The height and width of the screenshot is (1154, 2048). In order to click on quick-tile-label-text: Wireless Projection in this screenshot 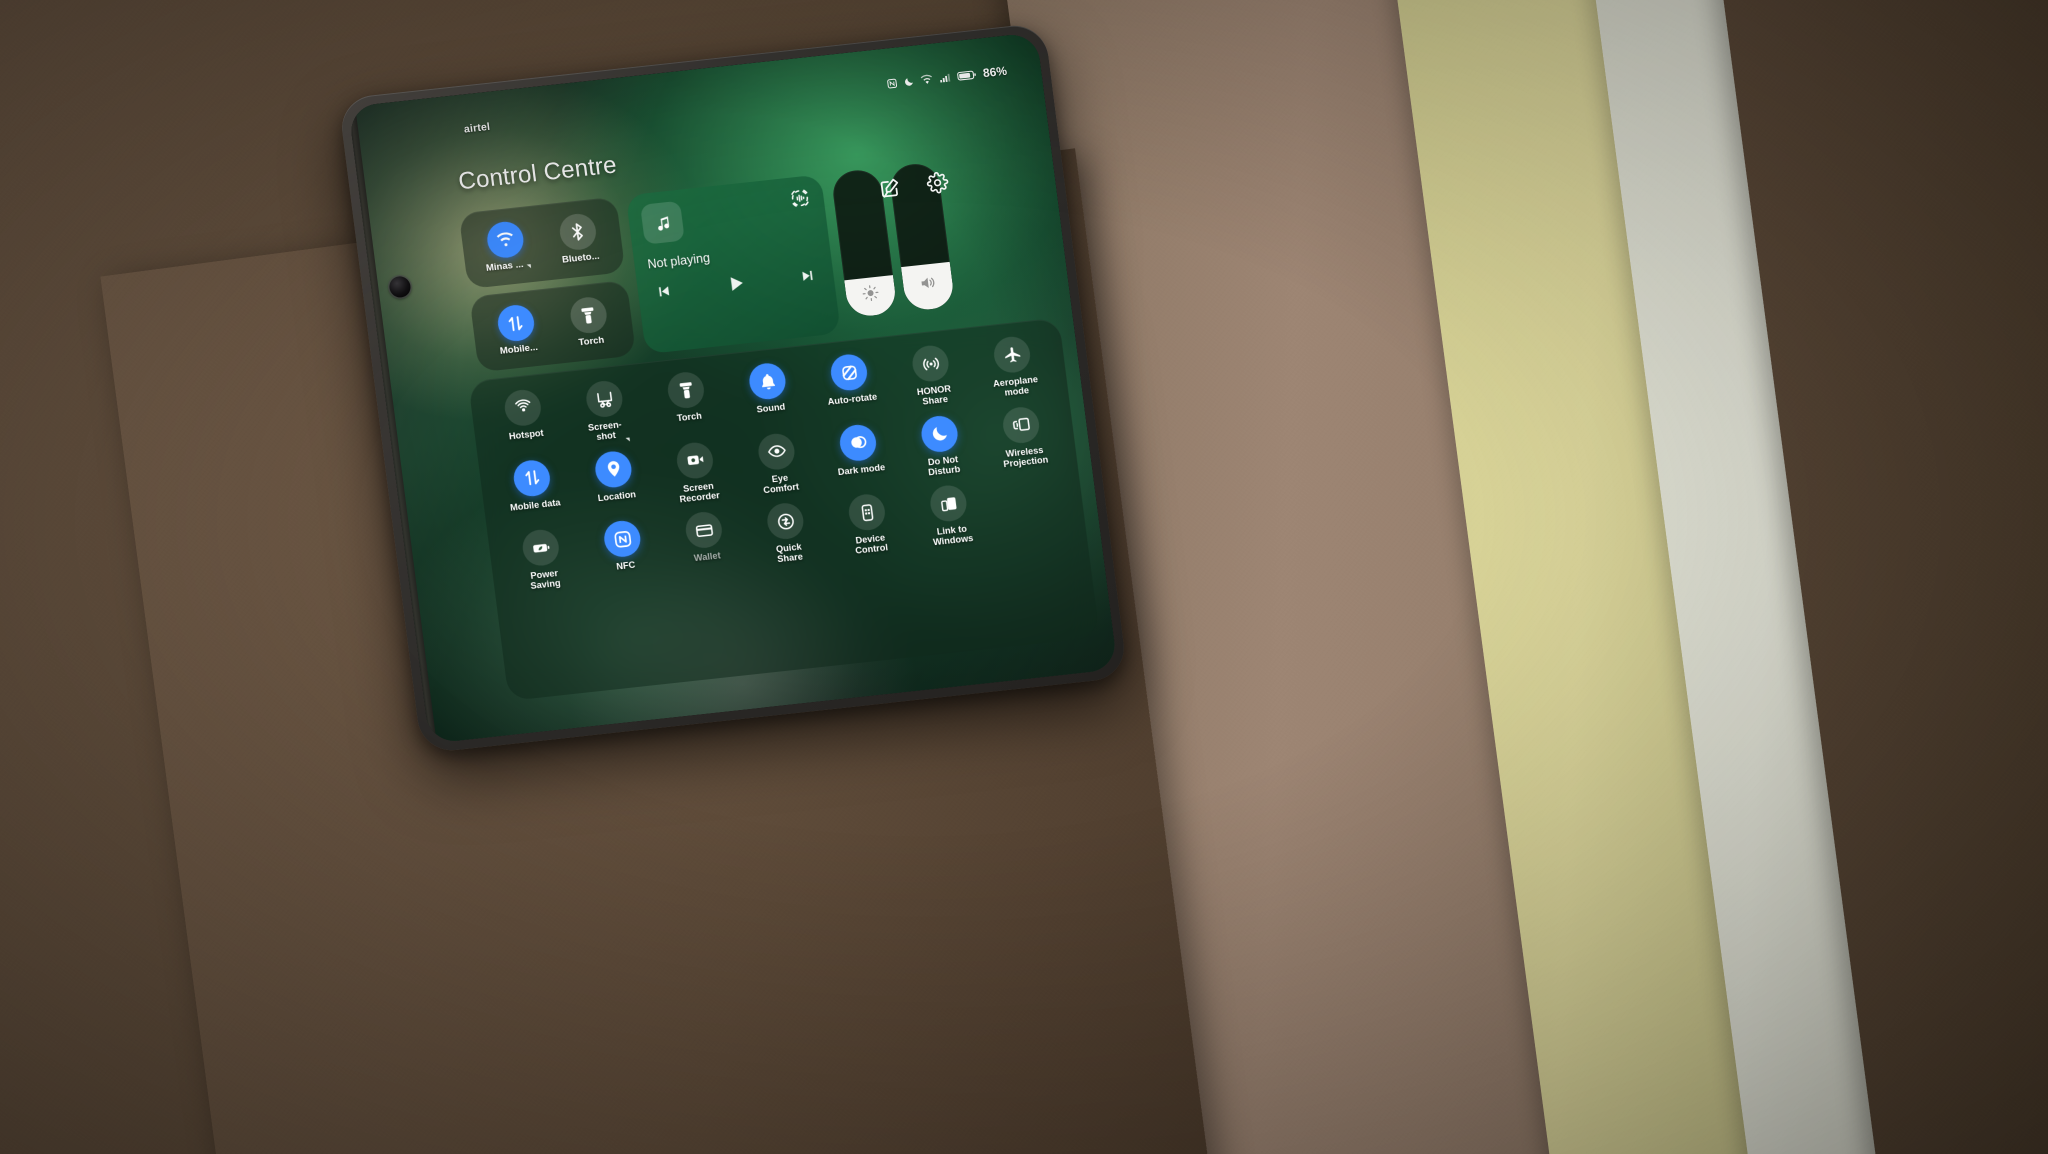, I will do `click(1025, 457)`.